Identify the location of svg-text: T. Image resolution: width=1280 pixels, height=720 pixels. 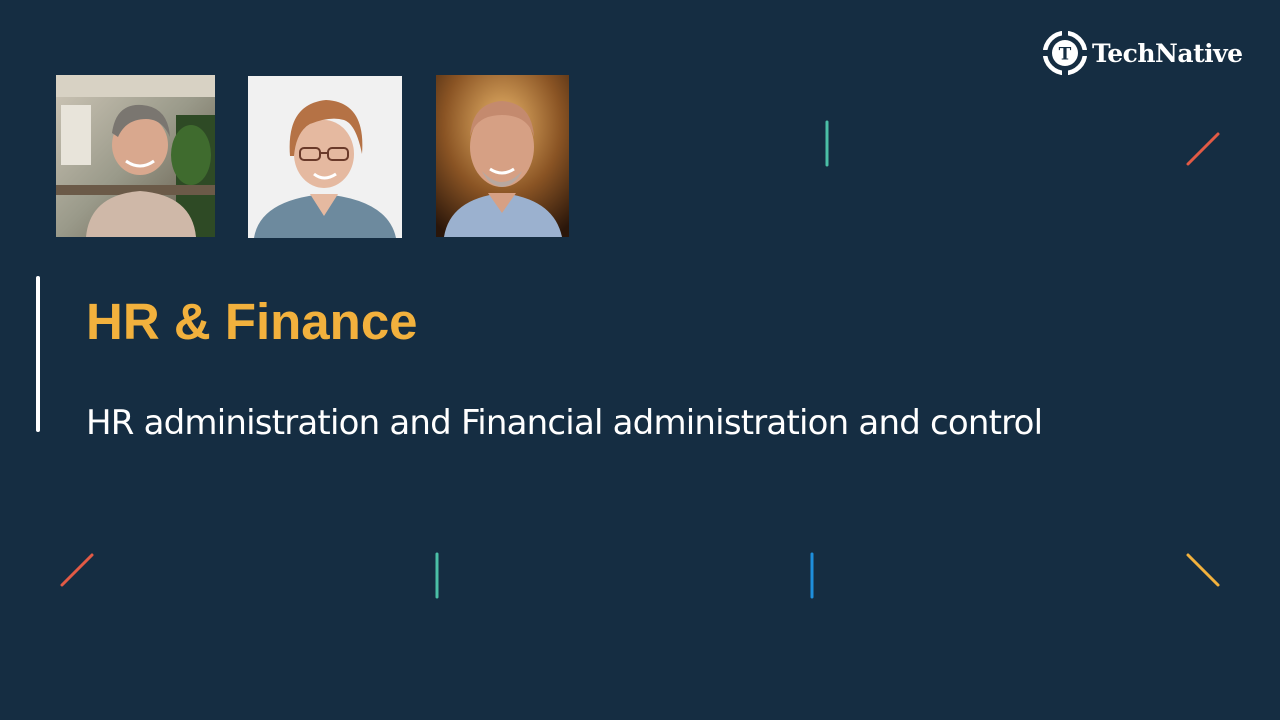
(1065, 55).